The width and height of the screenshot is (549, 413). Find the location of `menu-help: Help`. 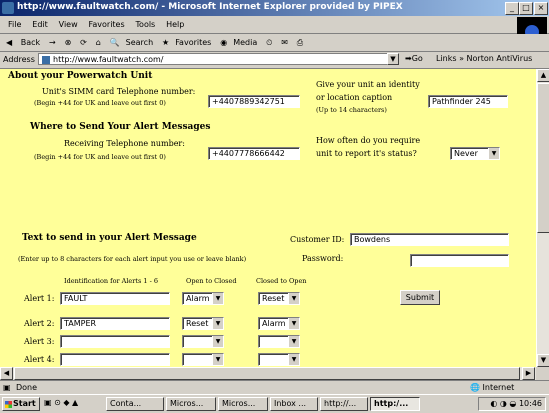

menu-help: Help is located at coordinates (175, 24).